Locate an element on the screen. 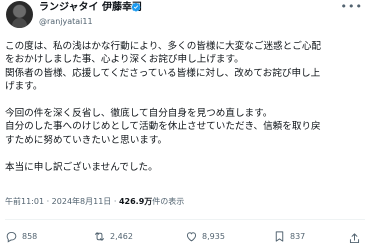 This screenshot has width=370, height=251. views-label: 件の表示 is located at coordinates (168, 201).